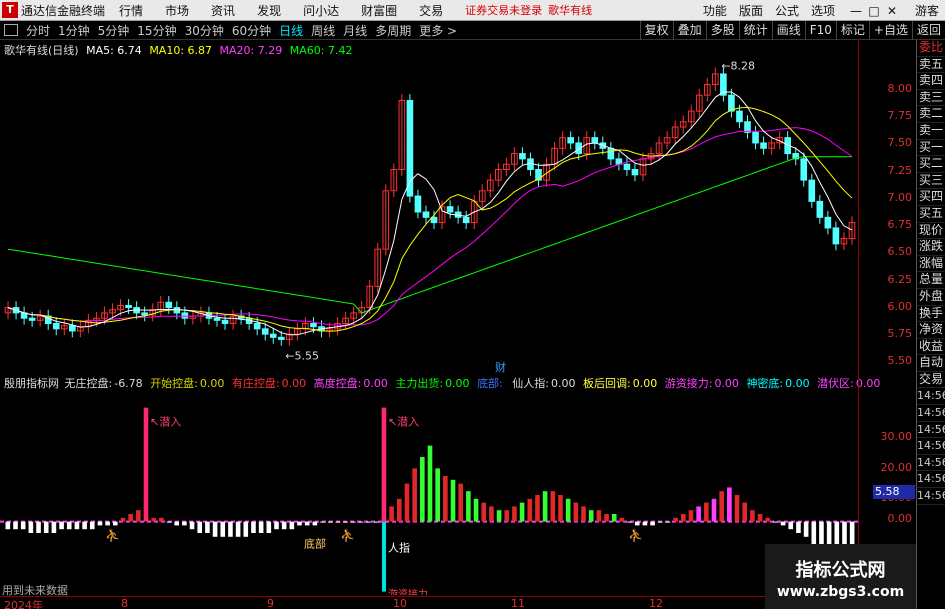 The image size is (945, 609). I want to click on tool-mark: 标记, so click(852, 30).